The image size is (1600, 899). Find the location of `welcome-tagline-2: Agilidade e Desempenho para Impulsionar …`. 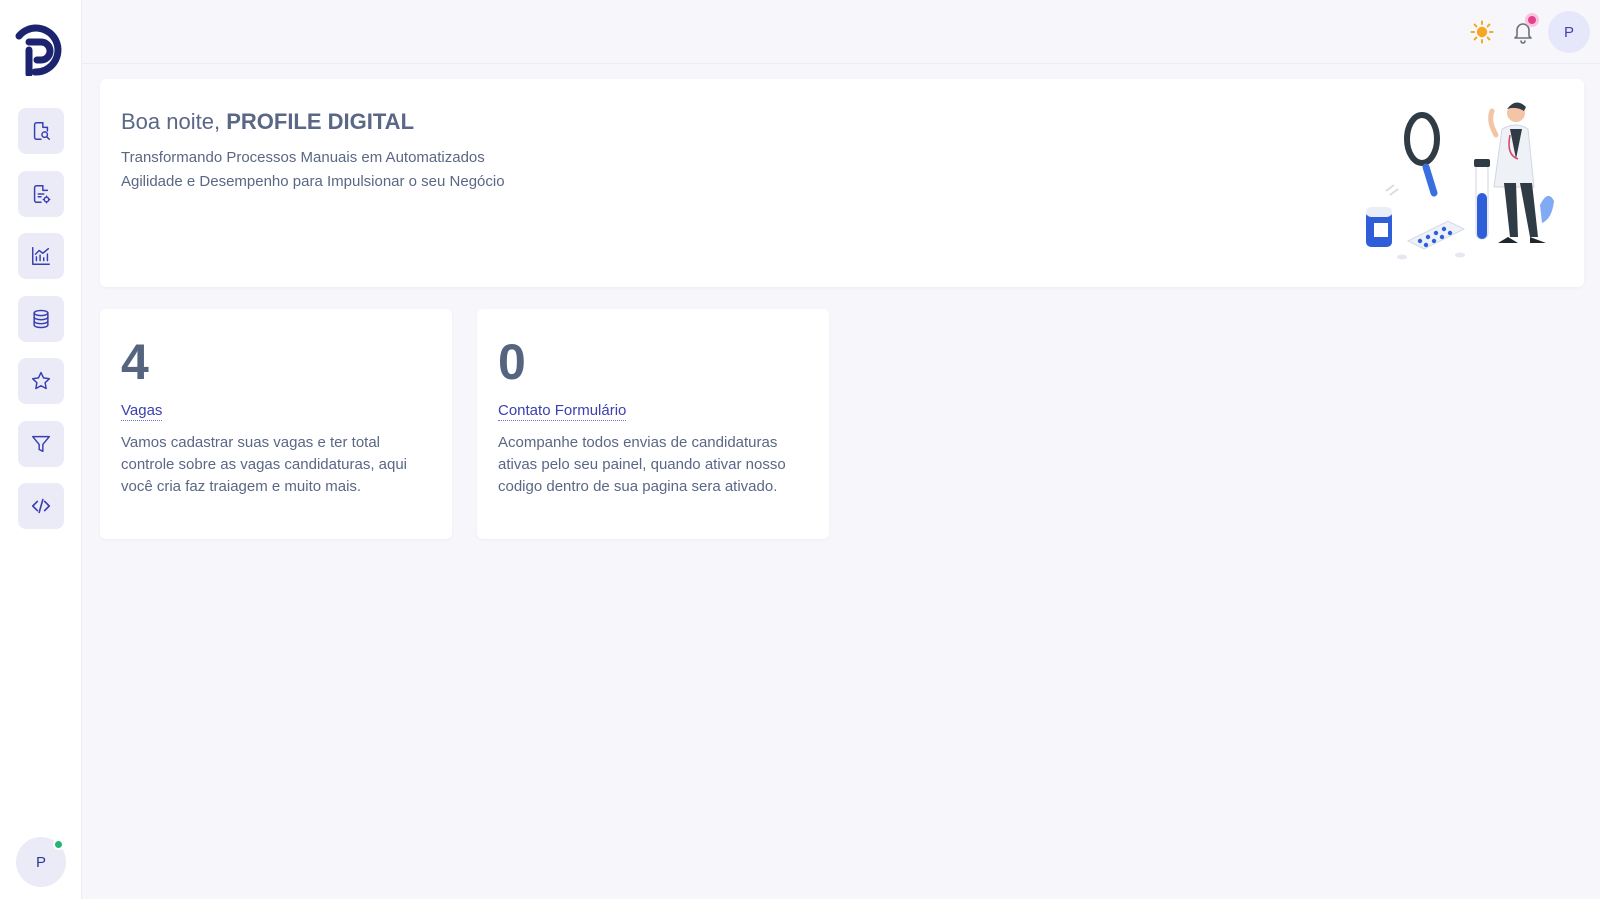

welcome-tagline-2: Agilidade e Desempenho para Impulsionar … is located at coordinates (313, 181).